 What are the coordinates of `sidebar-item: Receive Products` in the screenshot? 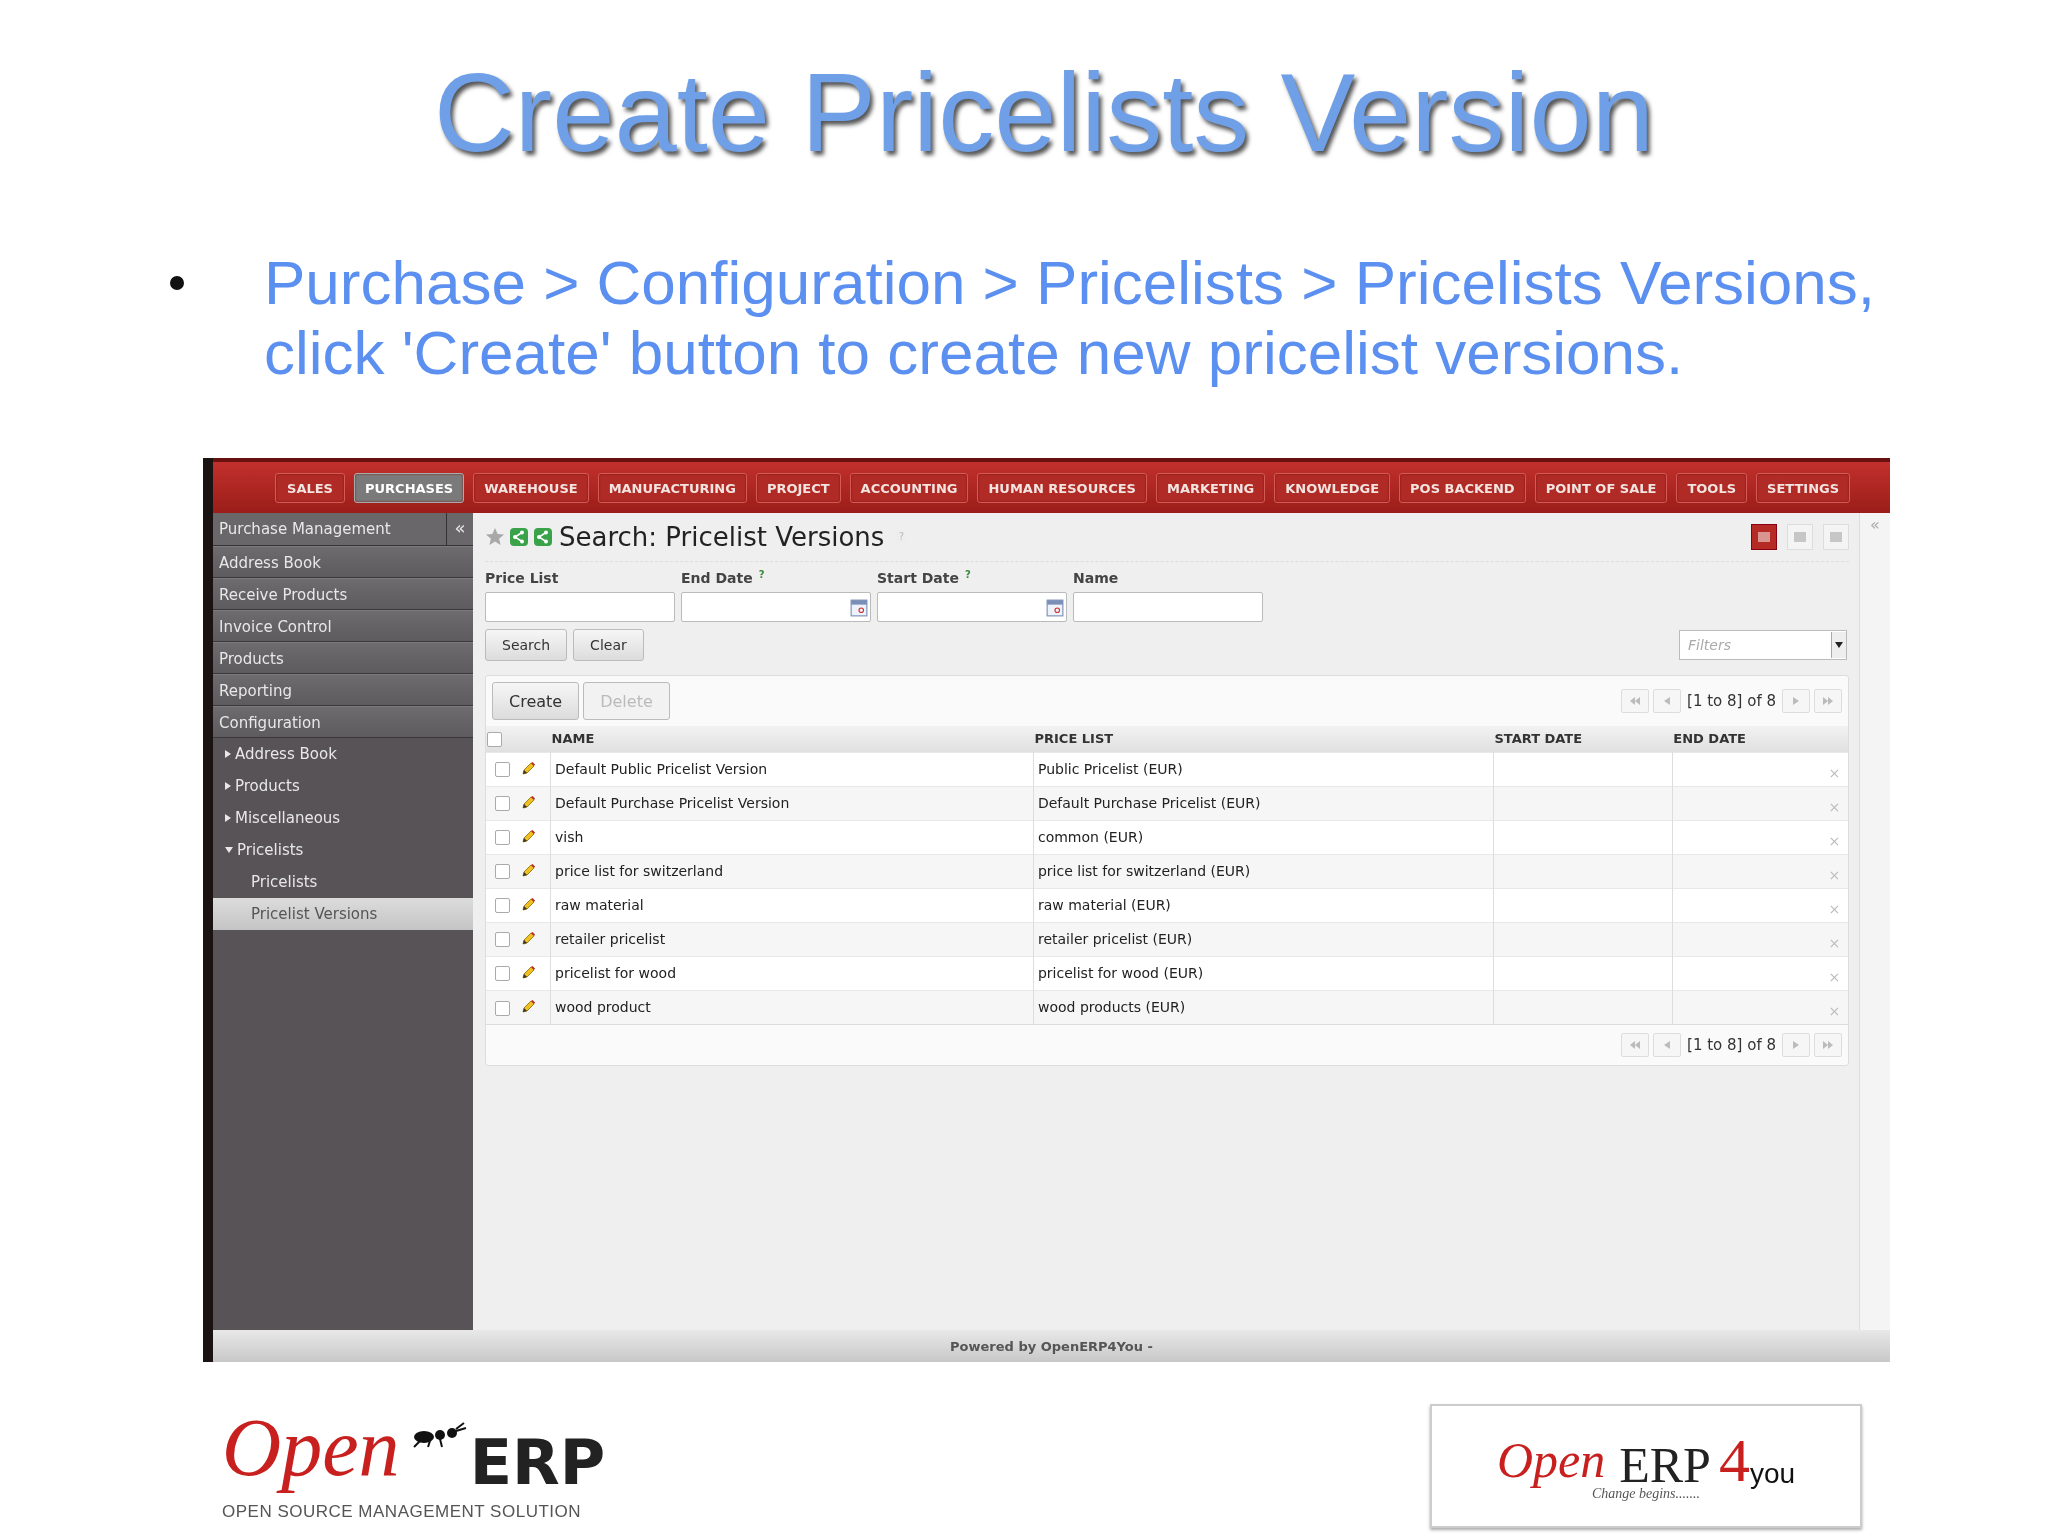 It's located at (343, 594).